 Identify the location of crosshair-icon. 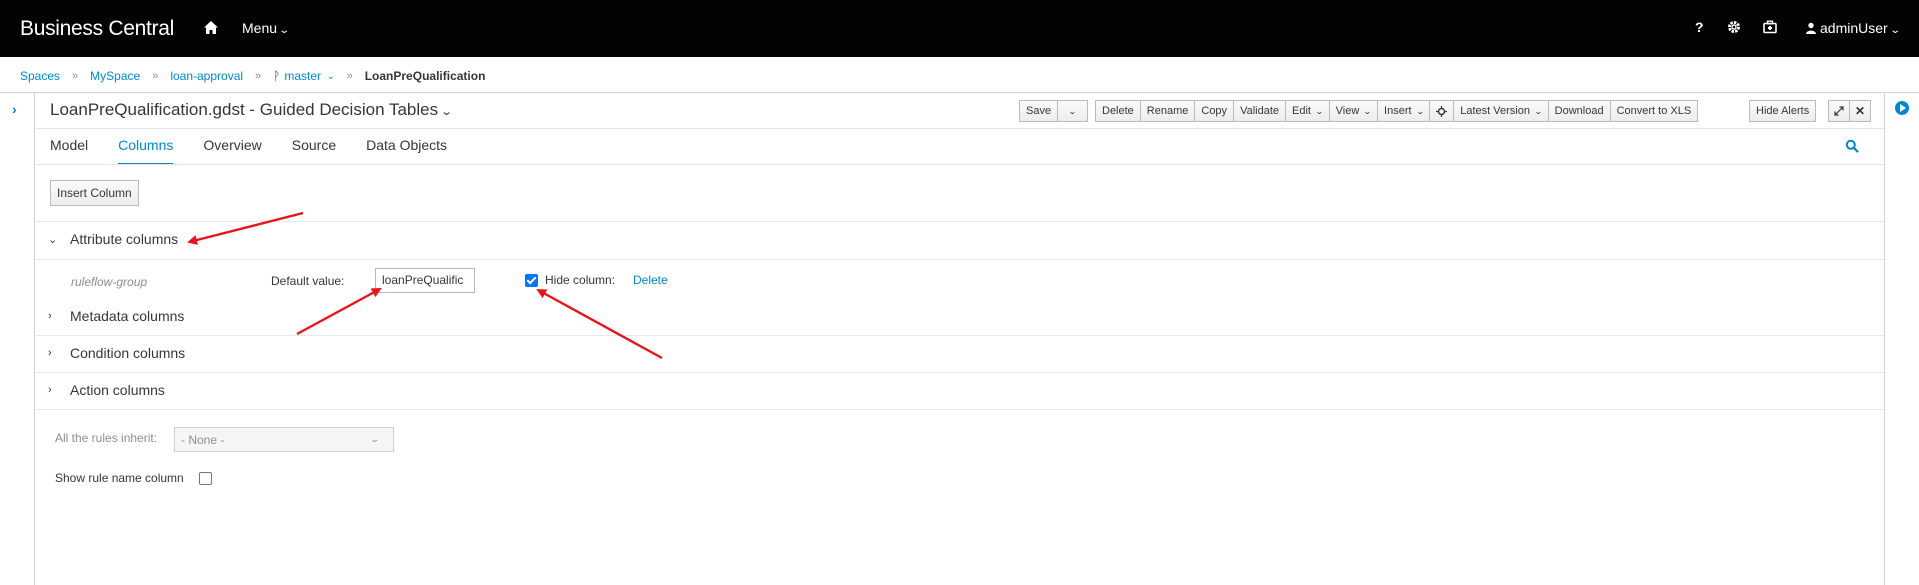
(1442, 111).